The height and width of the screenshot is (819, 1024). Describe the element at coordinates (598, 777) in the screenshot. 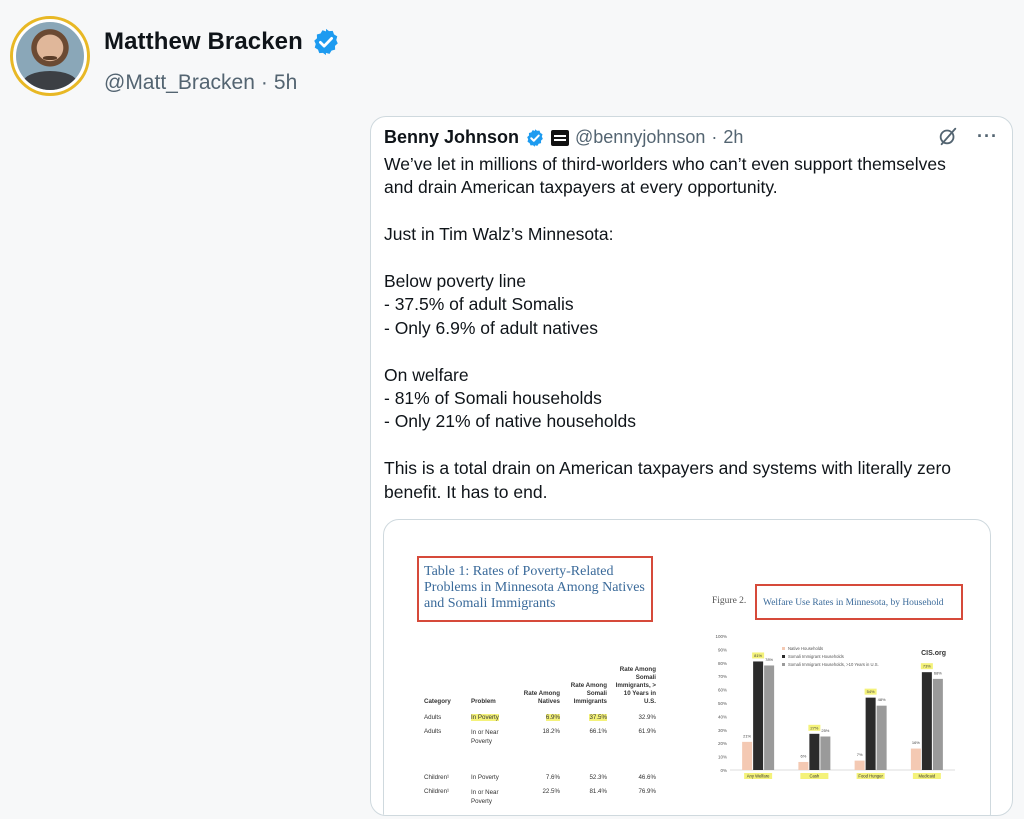

I see `table-cell: 52.3%` at that location.